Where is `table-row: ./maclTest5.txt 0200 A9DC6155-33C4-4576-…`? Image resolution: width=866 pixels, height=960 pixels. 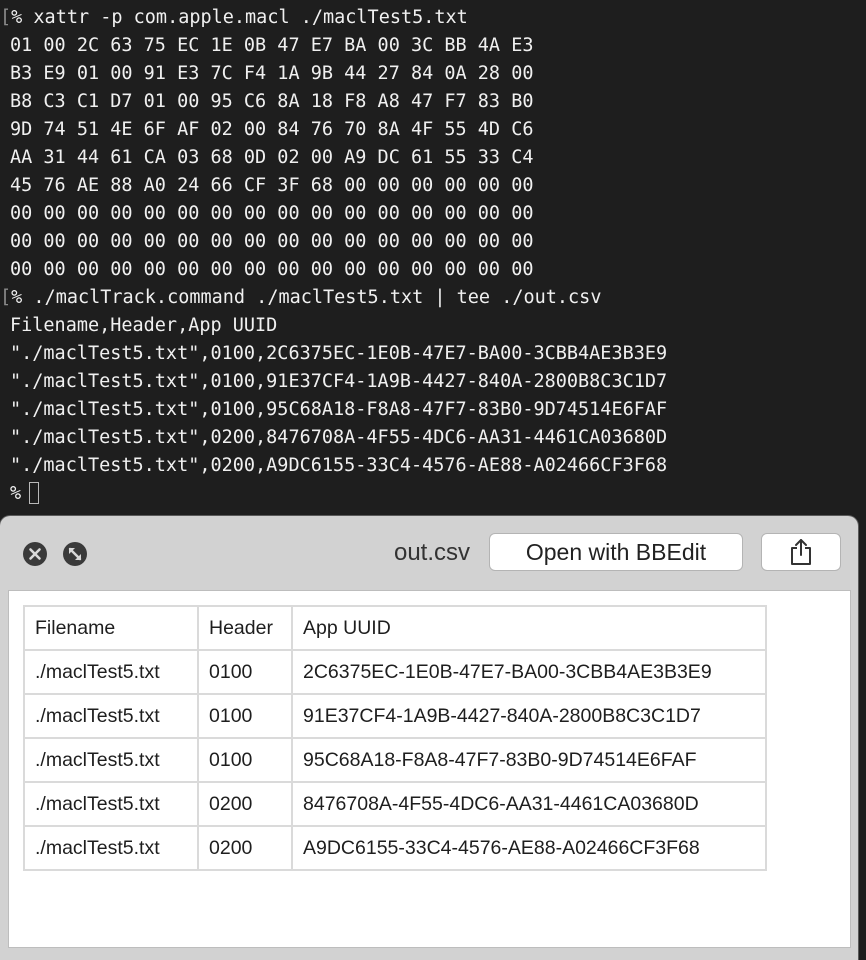 table-row: ./maclTest5.txt 0200 A9DC6155-33C4-4576-… is located at coordinates (395, 848).